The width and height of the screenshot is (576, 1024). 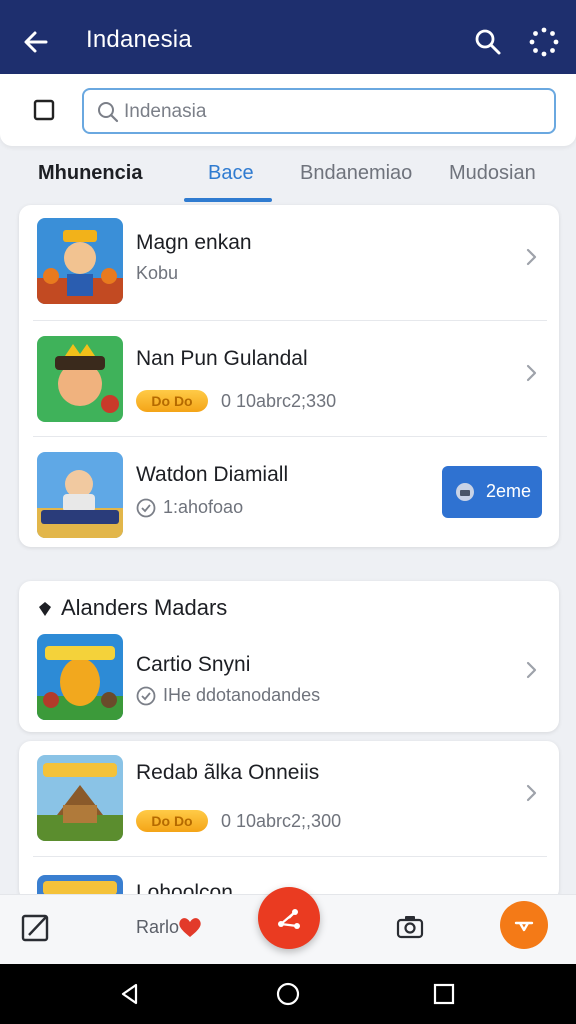 What do you see at coordinates (289, 263) in the screenshot?
I see `list-item: Magn enkan Kobu` at bounding box center [289, 263].